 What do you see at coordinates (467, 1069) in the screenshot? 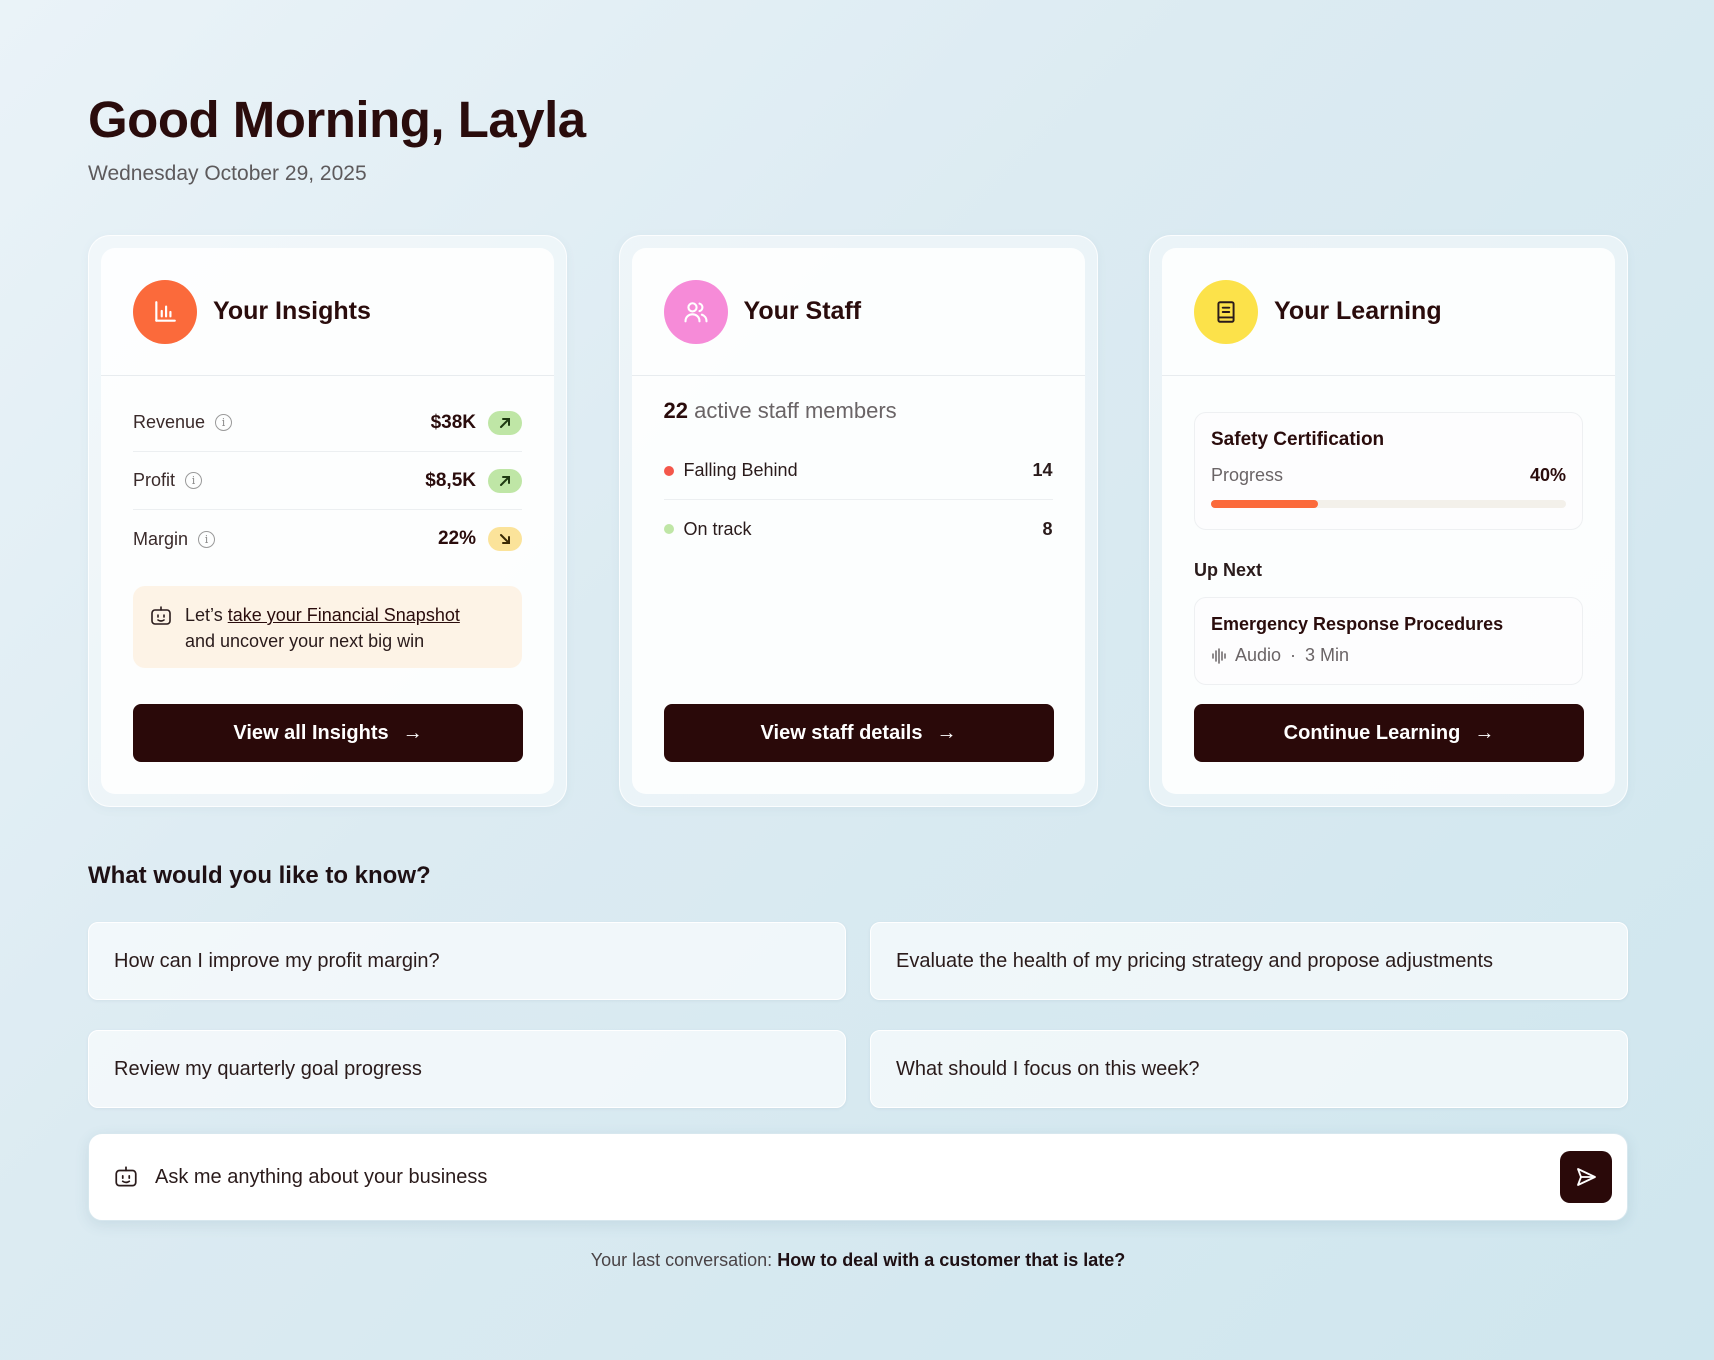
I see `suggestion-chip: Review my quarterly goal progress` at bounding box center [467, 1069].